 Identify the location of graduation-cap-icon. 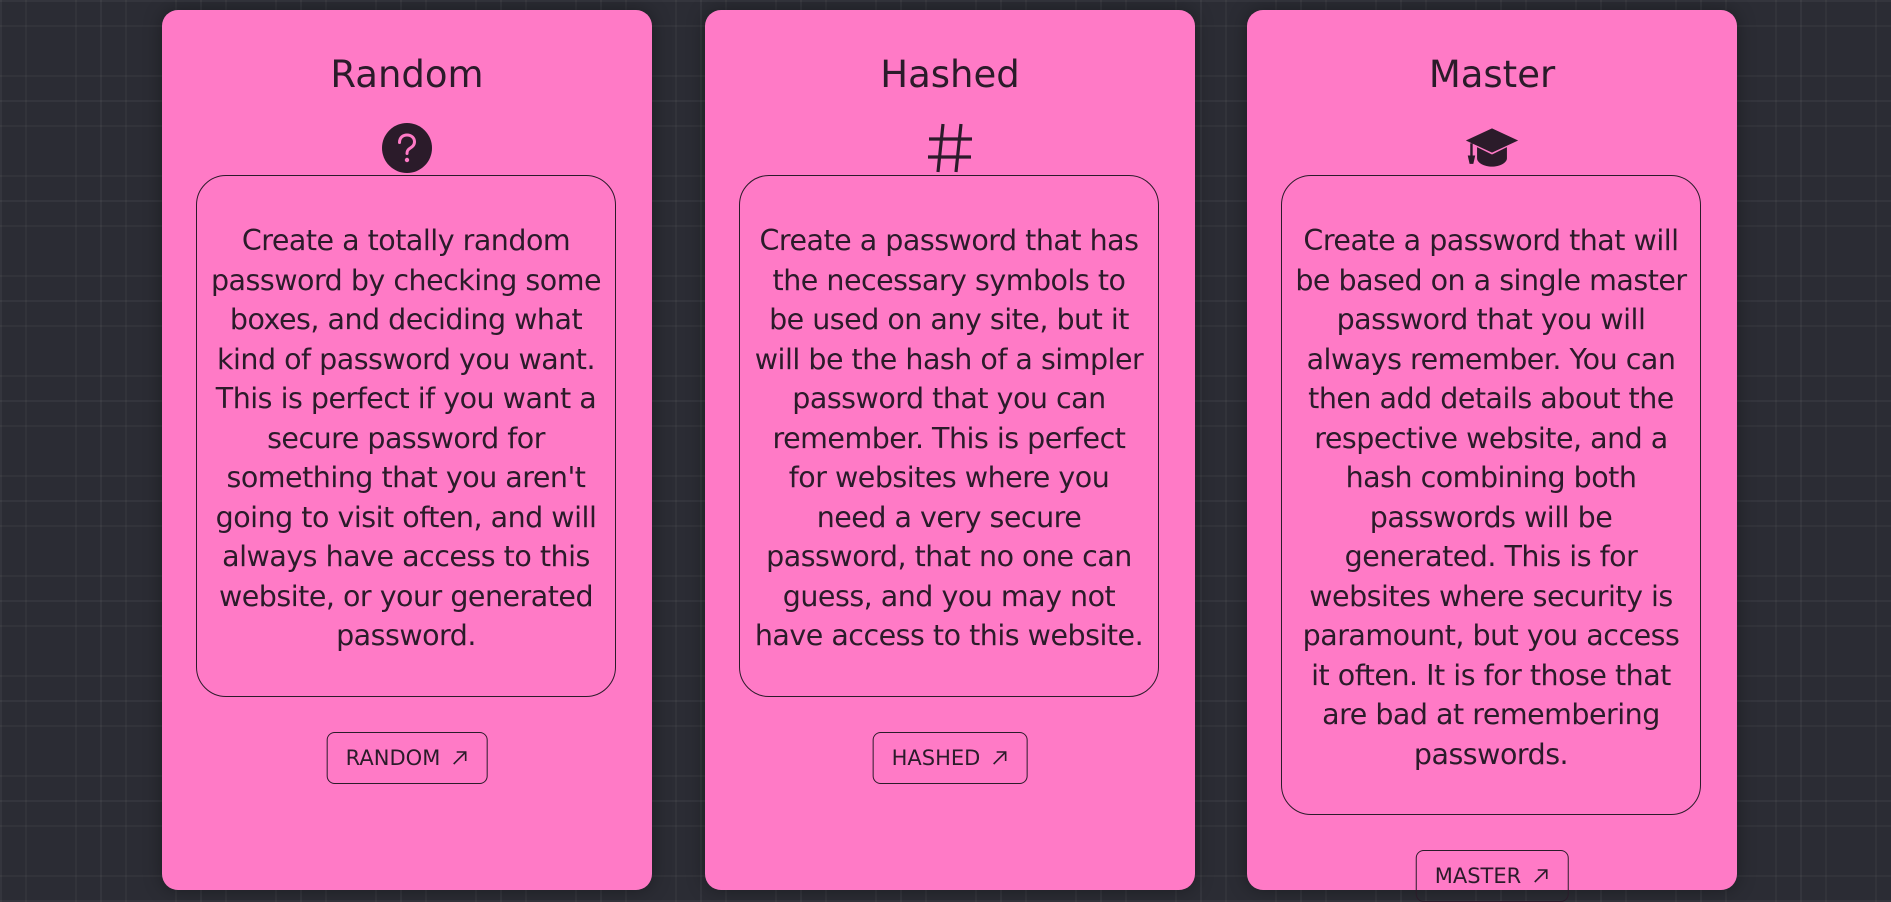
(1492, 148).